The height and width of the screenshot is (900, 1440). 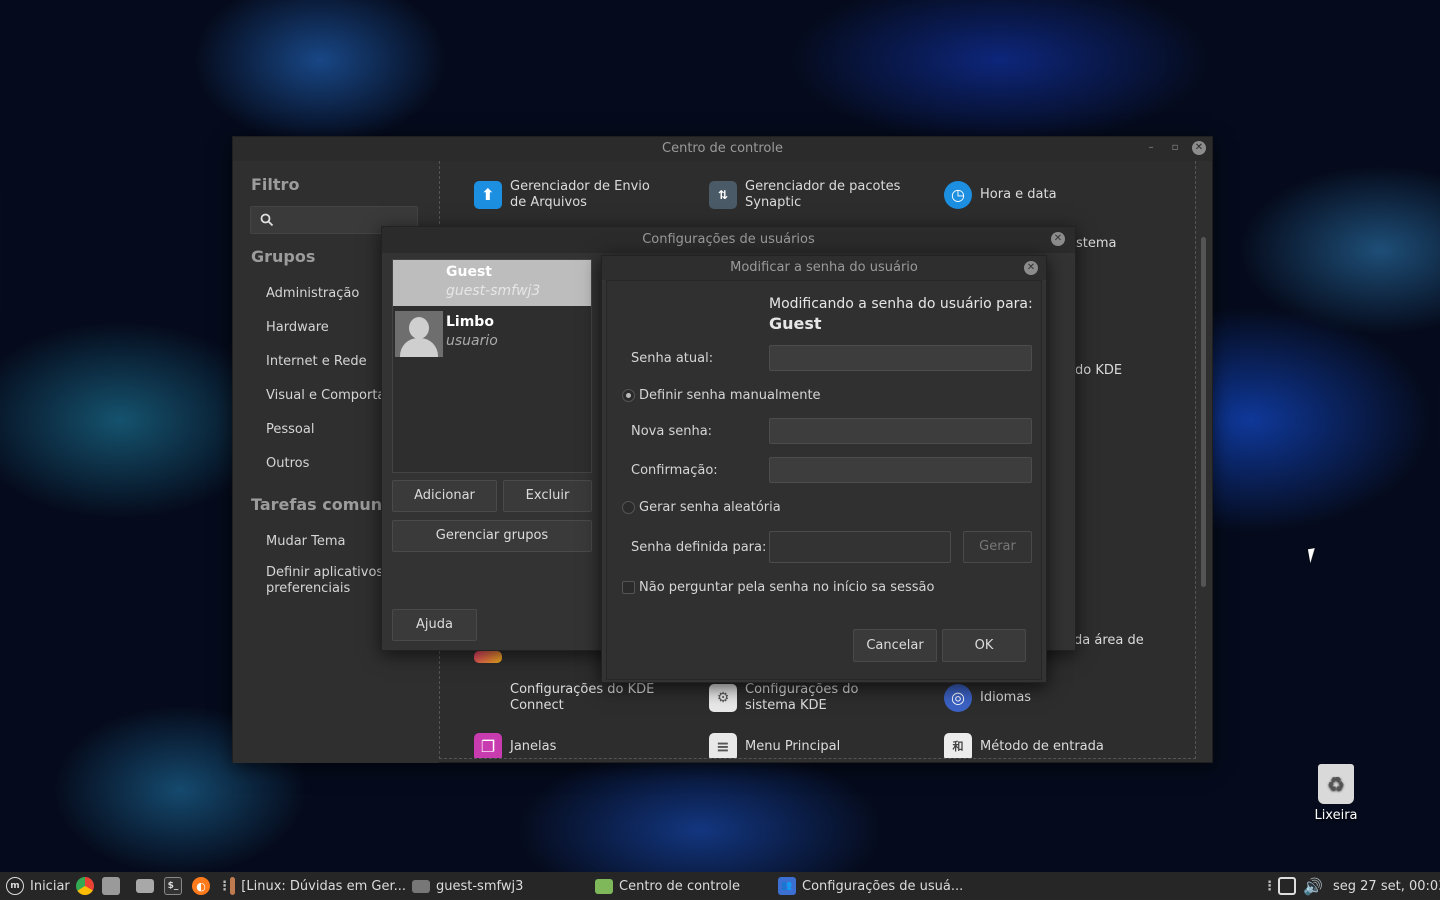 I want to click on launcher-files, so click(x=145, y=886).